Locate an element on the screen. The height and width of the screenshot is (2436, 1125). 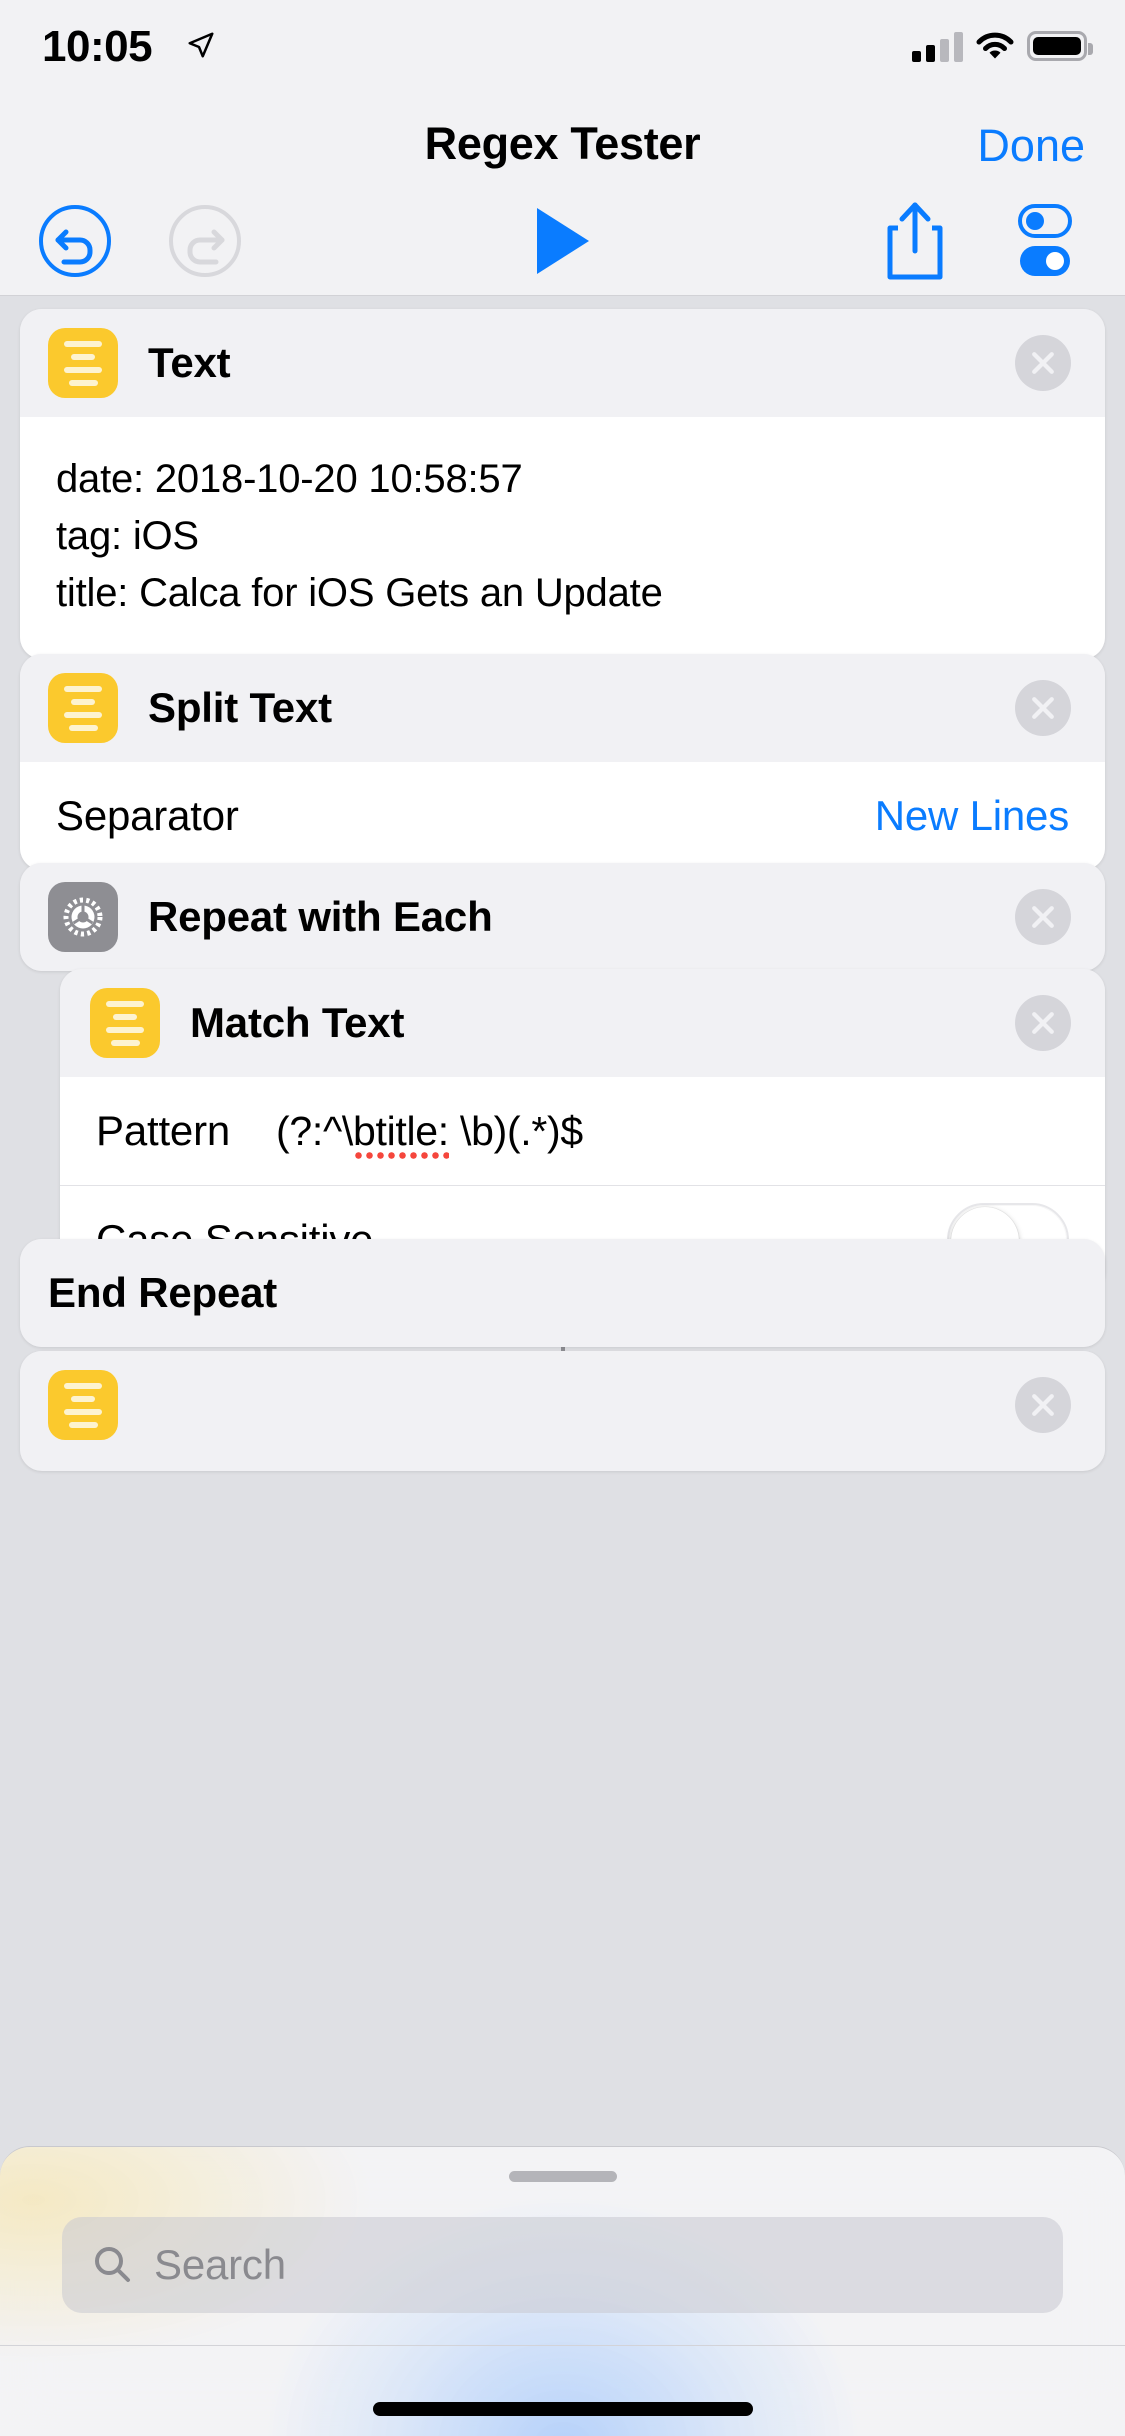
gear-icon is located at coordinates (83, 917).